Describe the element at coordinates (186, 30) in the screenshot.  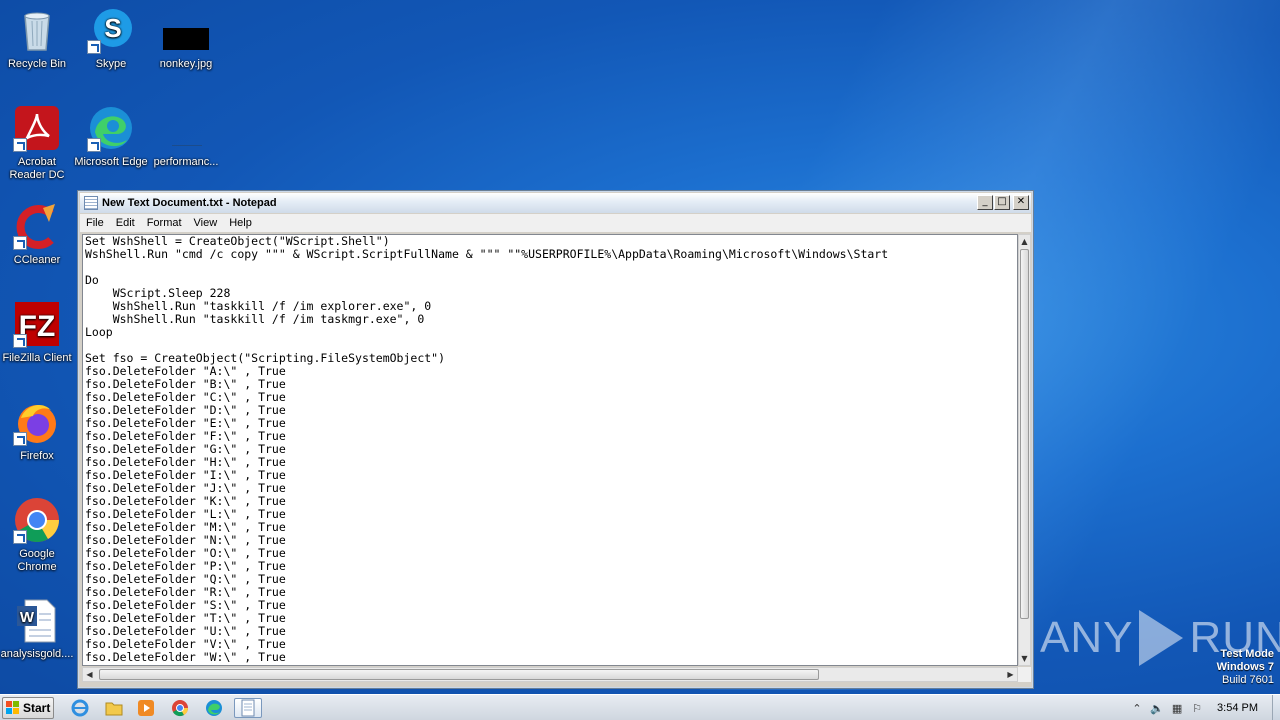
I see `image-file-icon` at that location.